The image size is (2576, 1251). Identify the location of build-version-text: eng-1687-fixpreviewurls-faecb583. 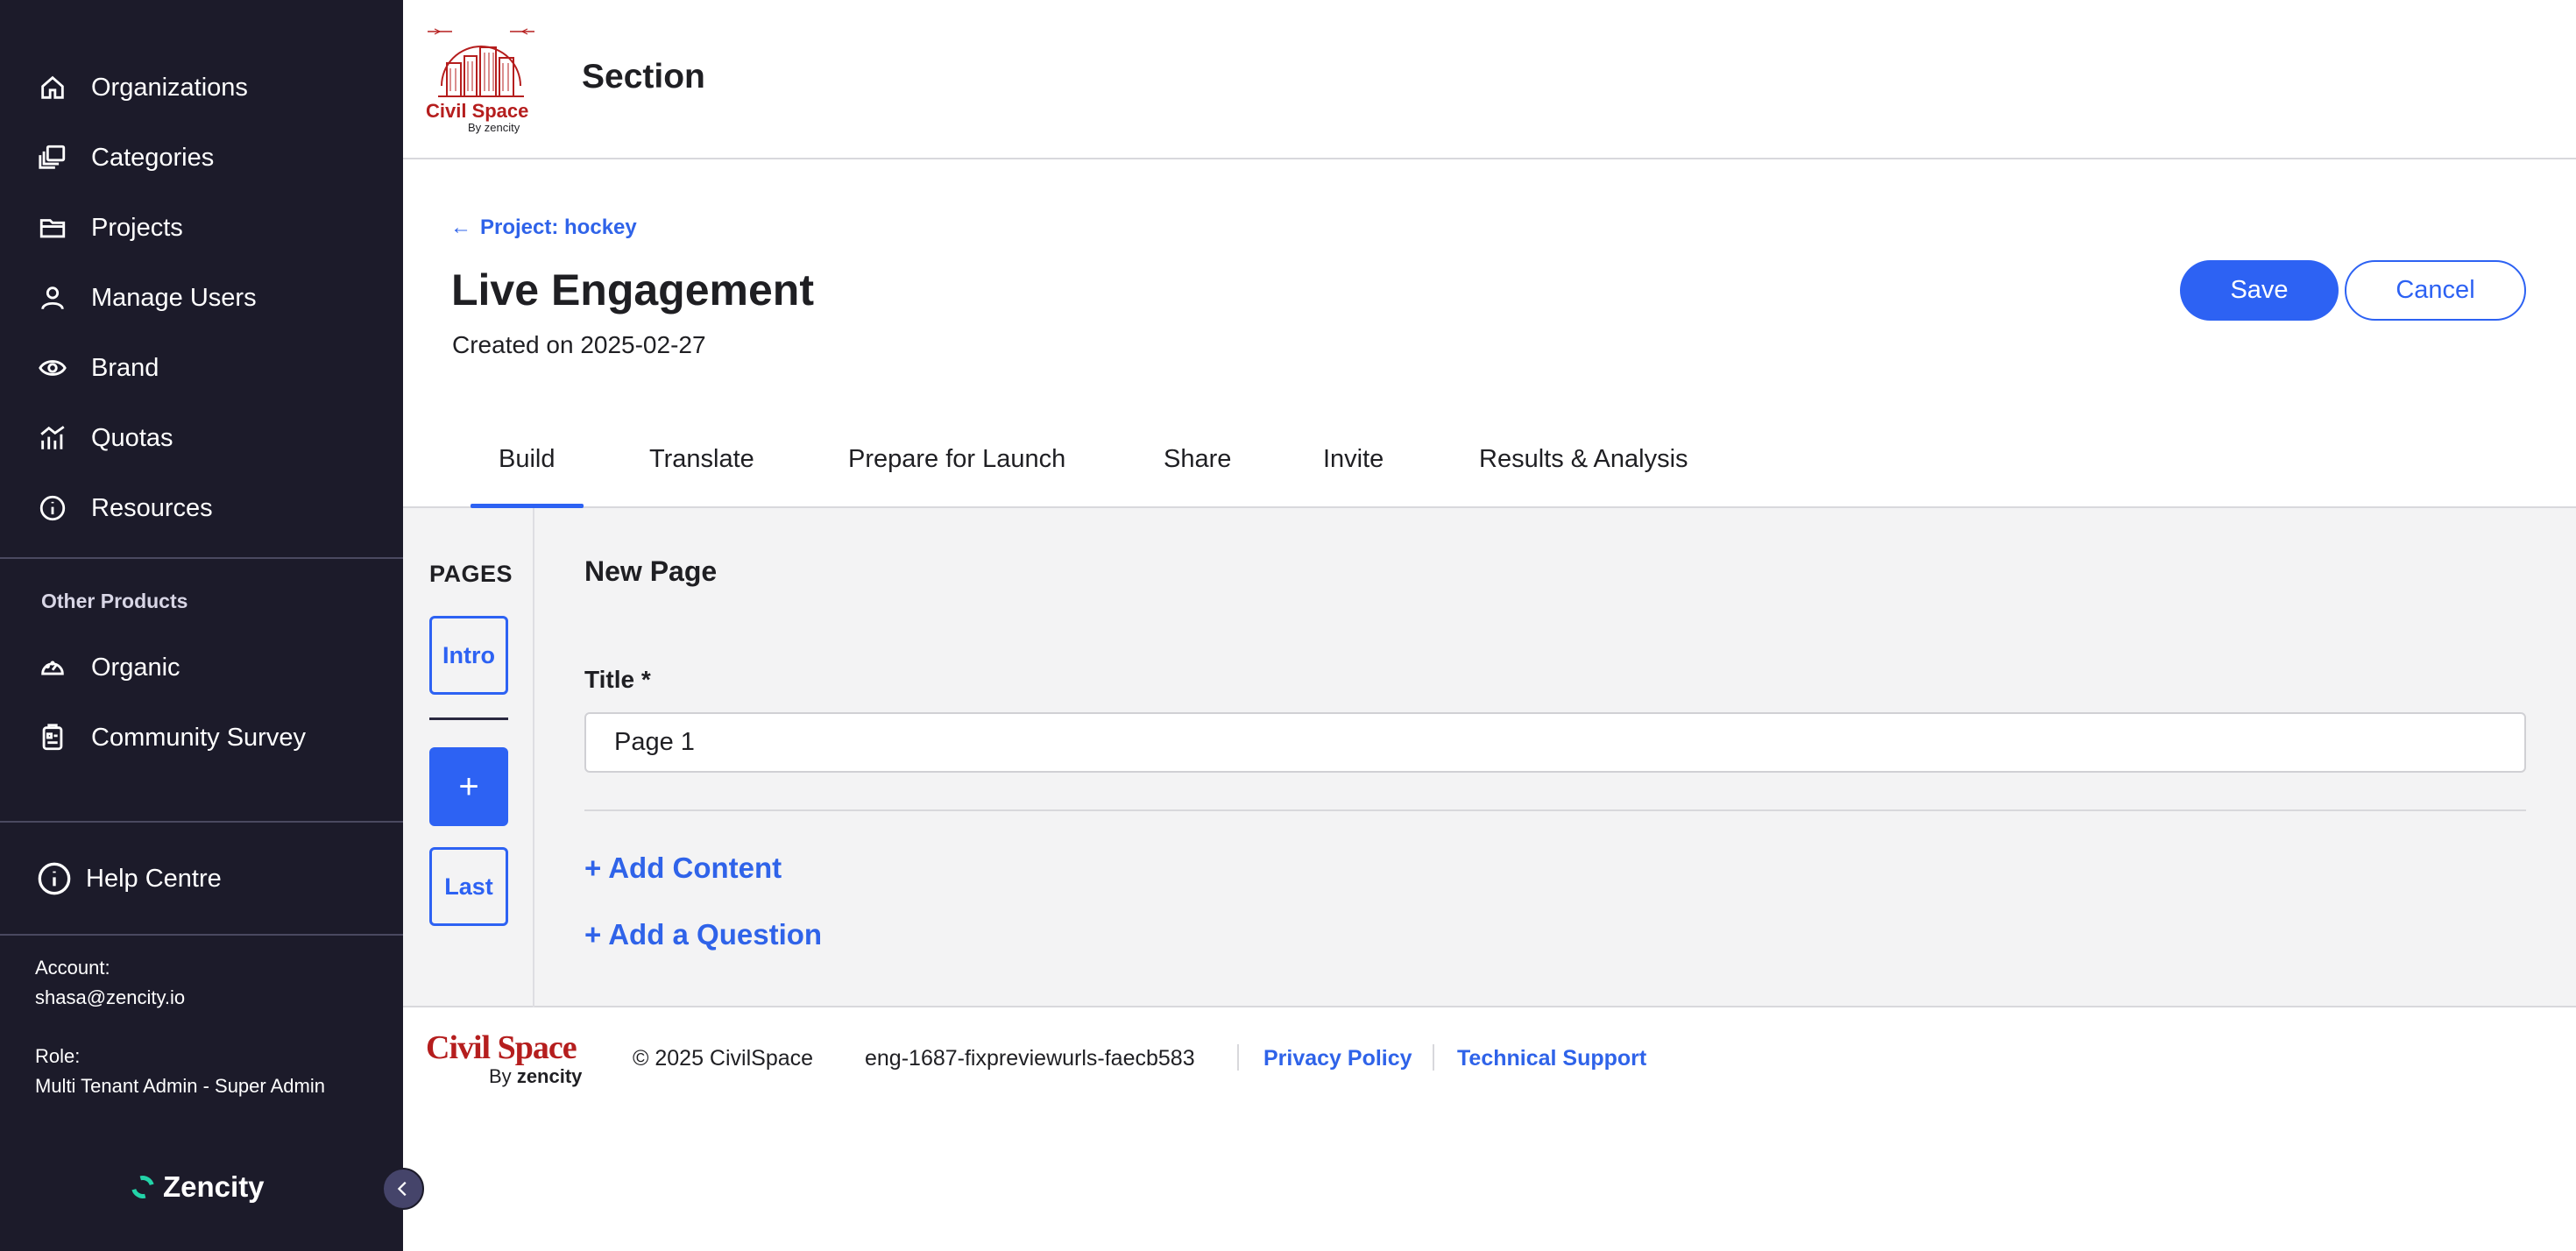
(1030, 1058).